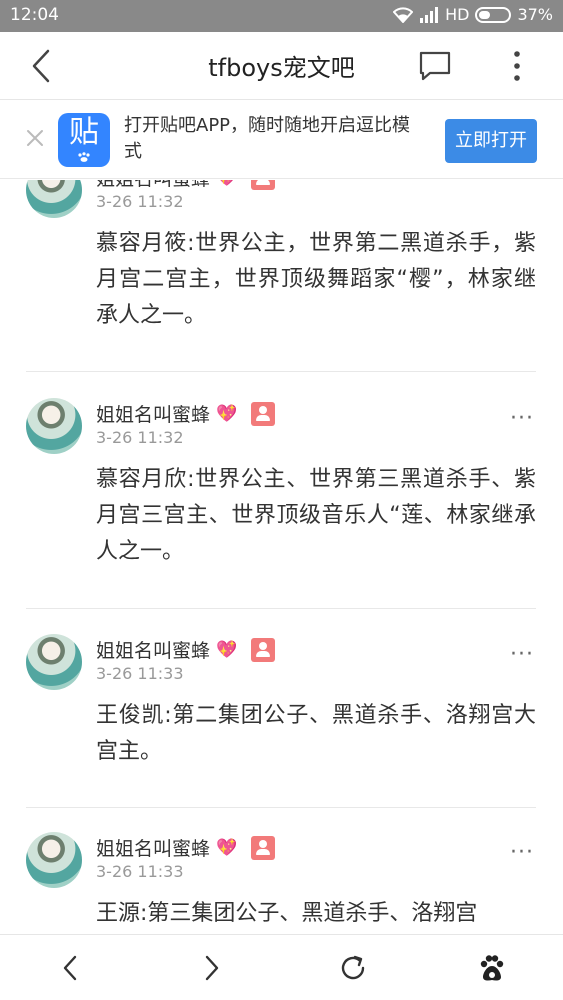 This screenshot has height=1000, width=563. I want to click on close-icon, so click(35, 138).